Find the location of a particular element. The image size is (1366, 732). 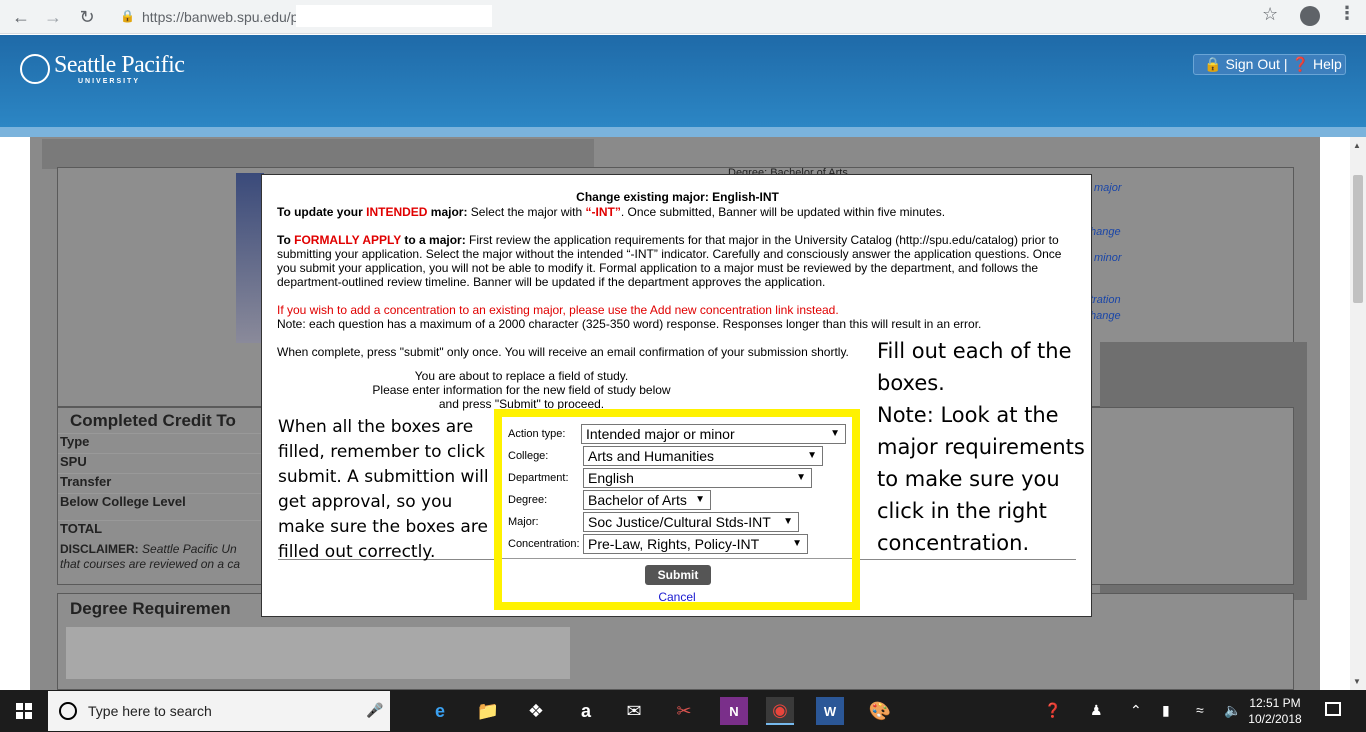

row-label: SPU is located at coordinates (73, 461).